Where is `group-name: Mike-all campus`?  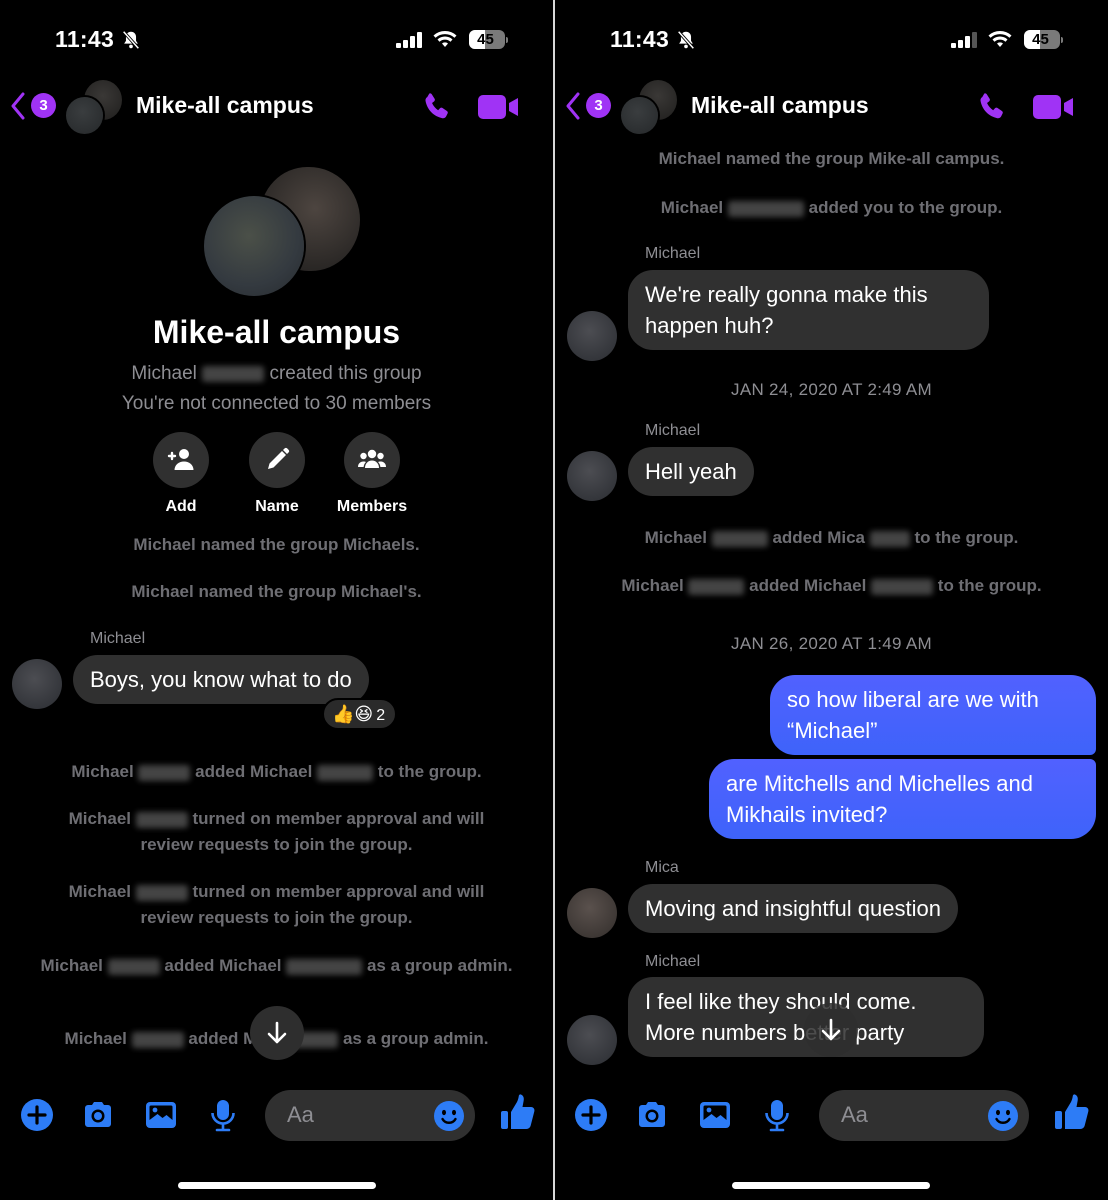
group-name: Mike-all campus is located at coordinates (276, 332).